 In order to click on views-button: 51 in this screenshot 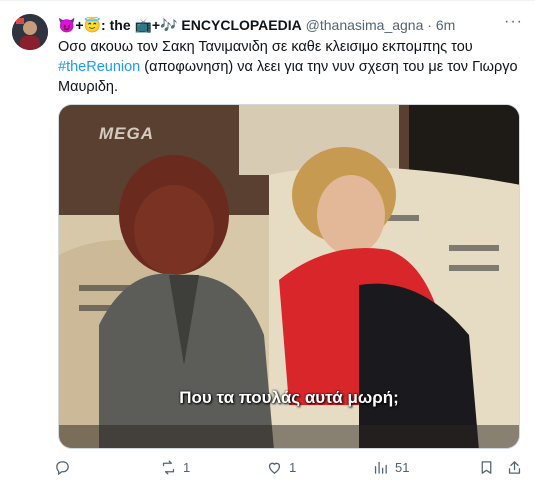, I will do `click(390, 467)`.